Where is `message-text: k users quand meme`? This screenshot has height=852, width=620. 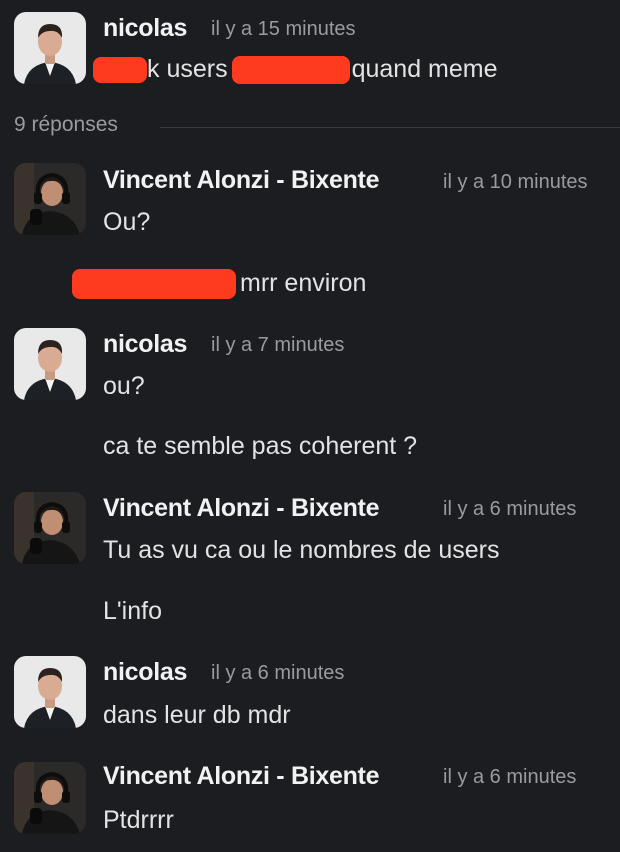
message-text: k users quand meme is located at coordinates (295, 70).